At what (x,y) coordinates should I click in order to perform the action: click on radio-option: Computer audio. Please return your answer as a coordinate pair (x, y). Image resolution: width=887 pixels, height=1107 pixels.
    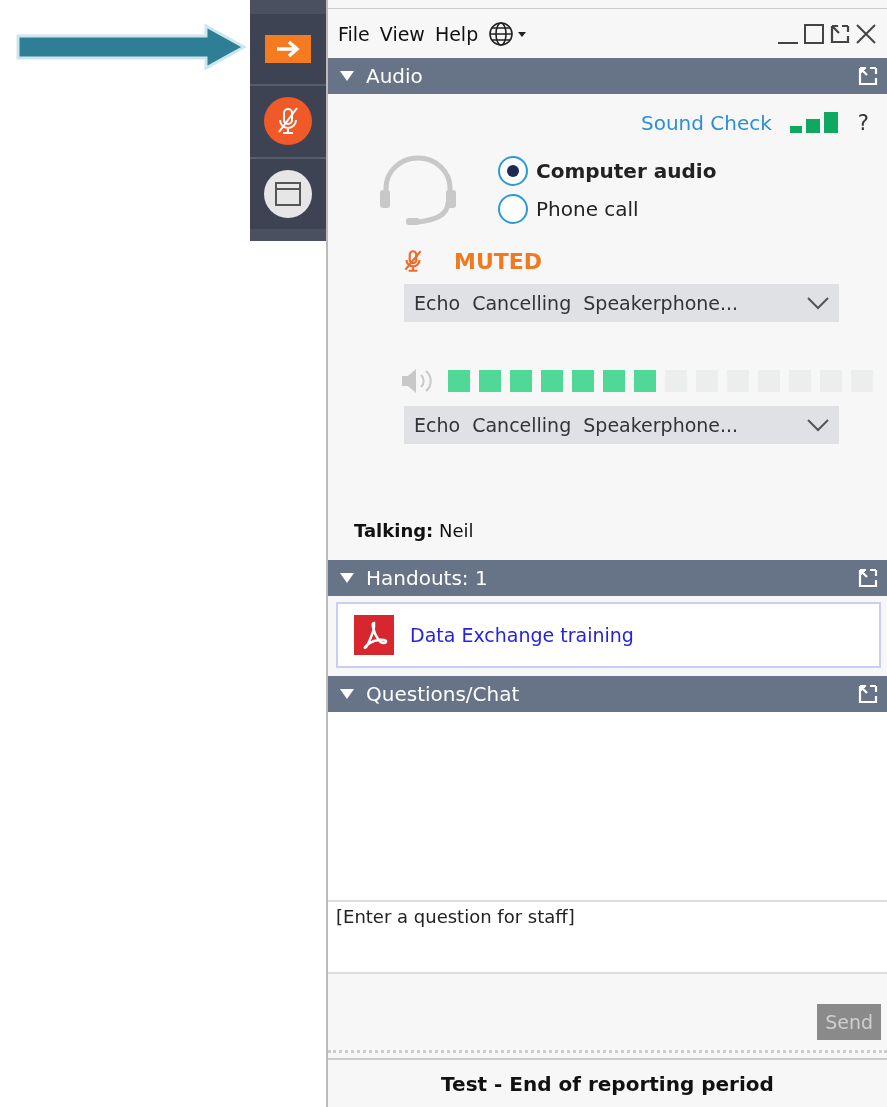
    Looking at the image, I should click on (607, 171).